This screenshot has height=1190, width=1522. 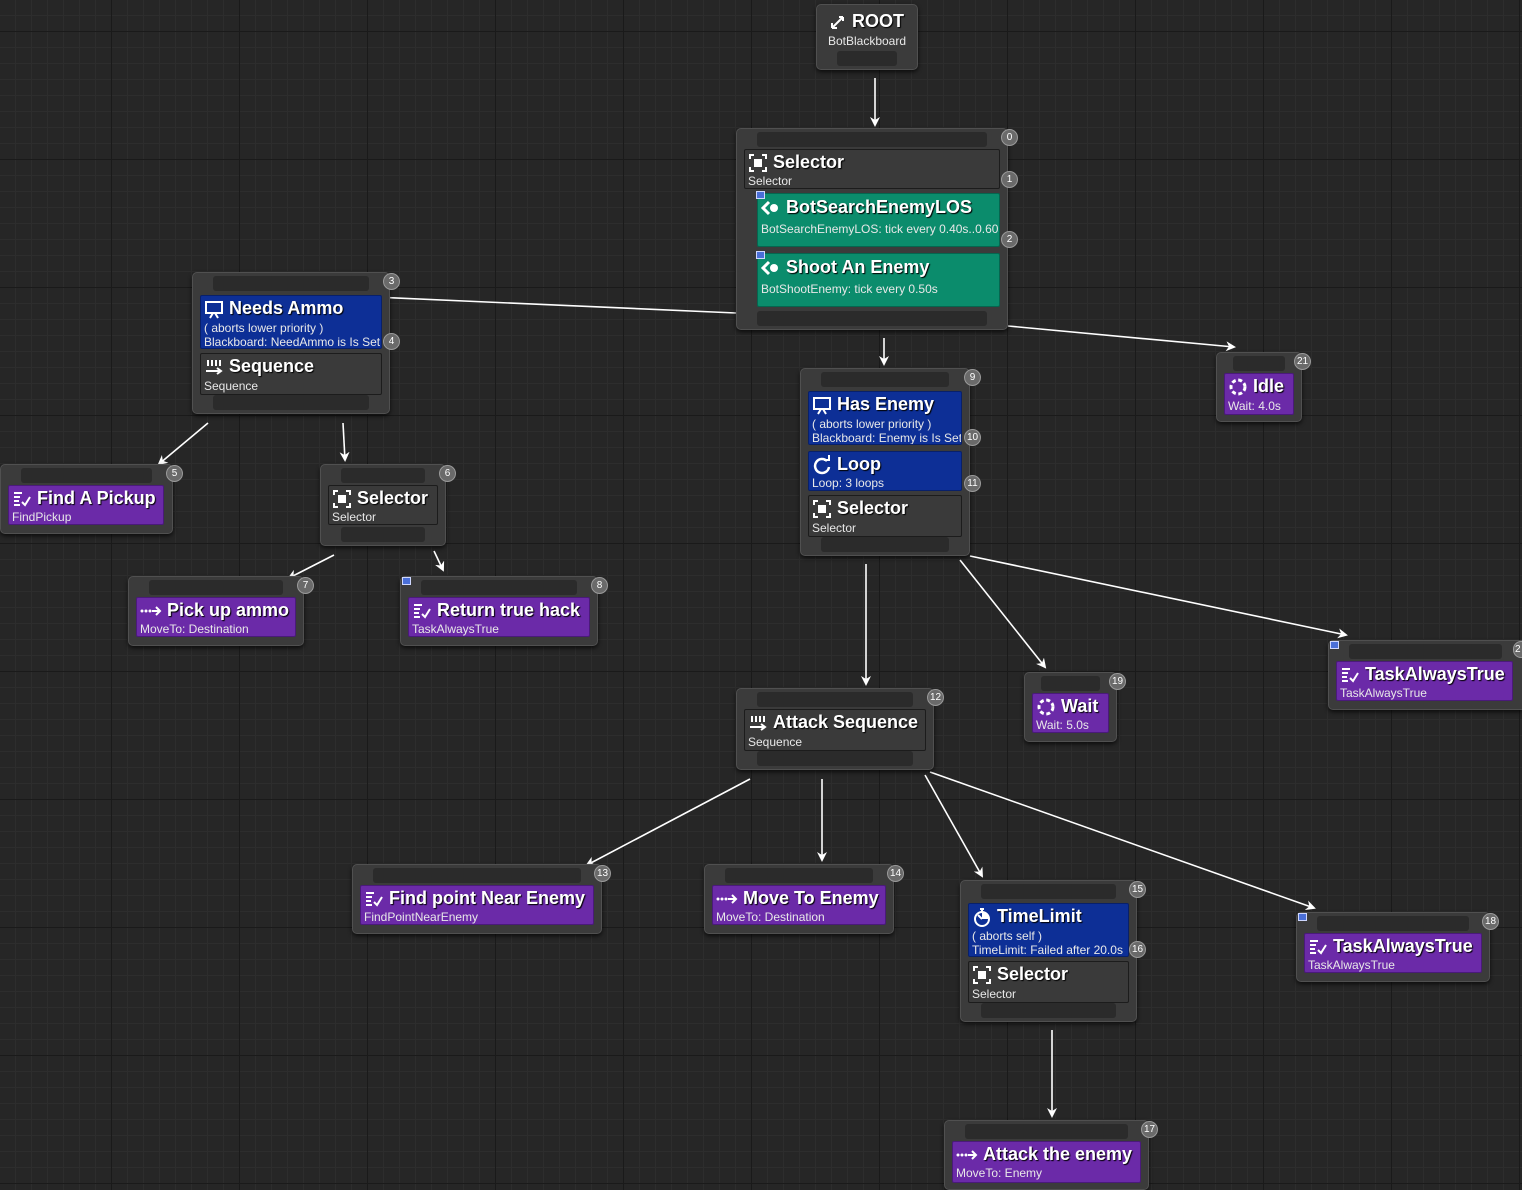 I want to click on return-true-input-pin, so click(x=499, y=587).